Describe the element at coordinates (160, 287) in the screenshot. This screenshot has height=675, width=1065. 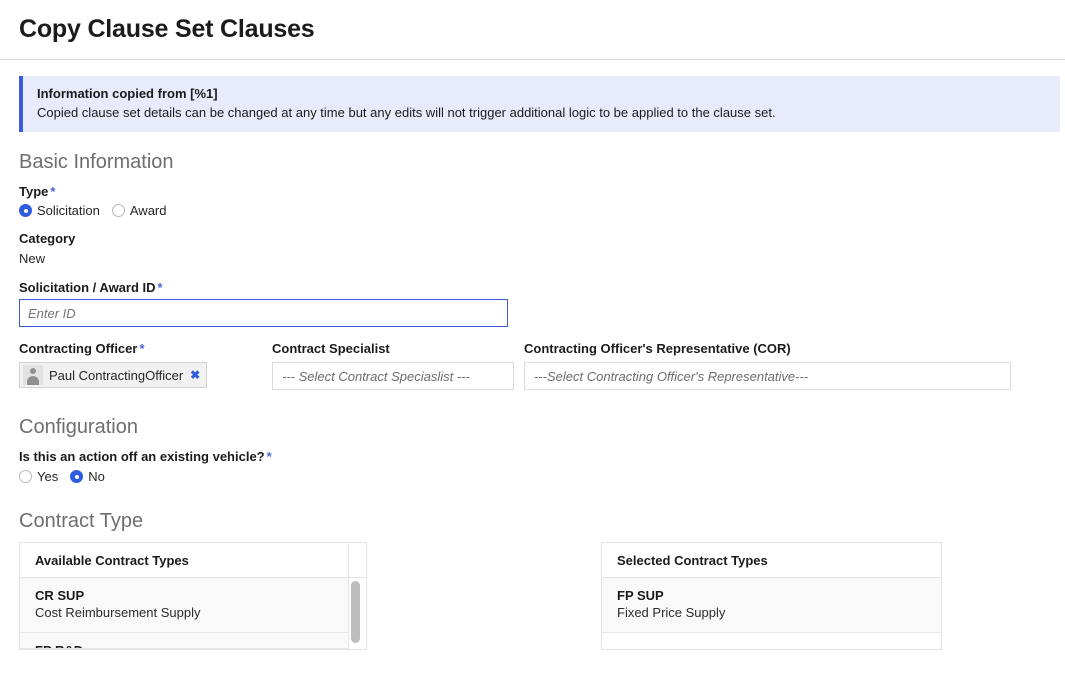
I see `solicitation-award-id-required-marker: *` at that location.